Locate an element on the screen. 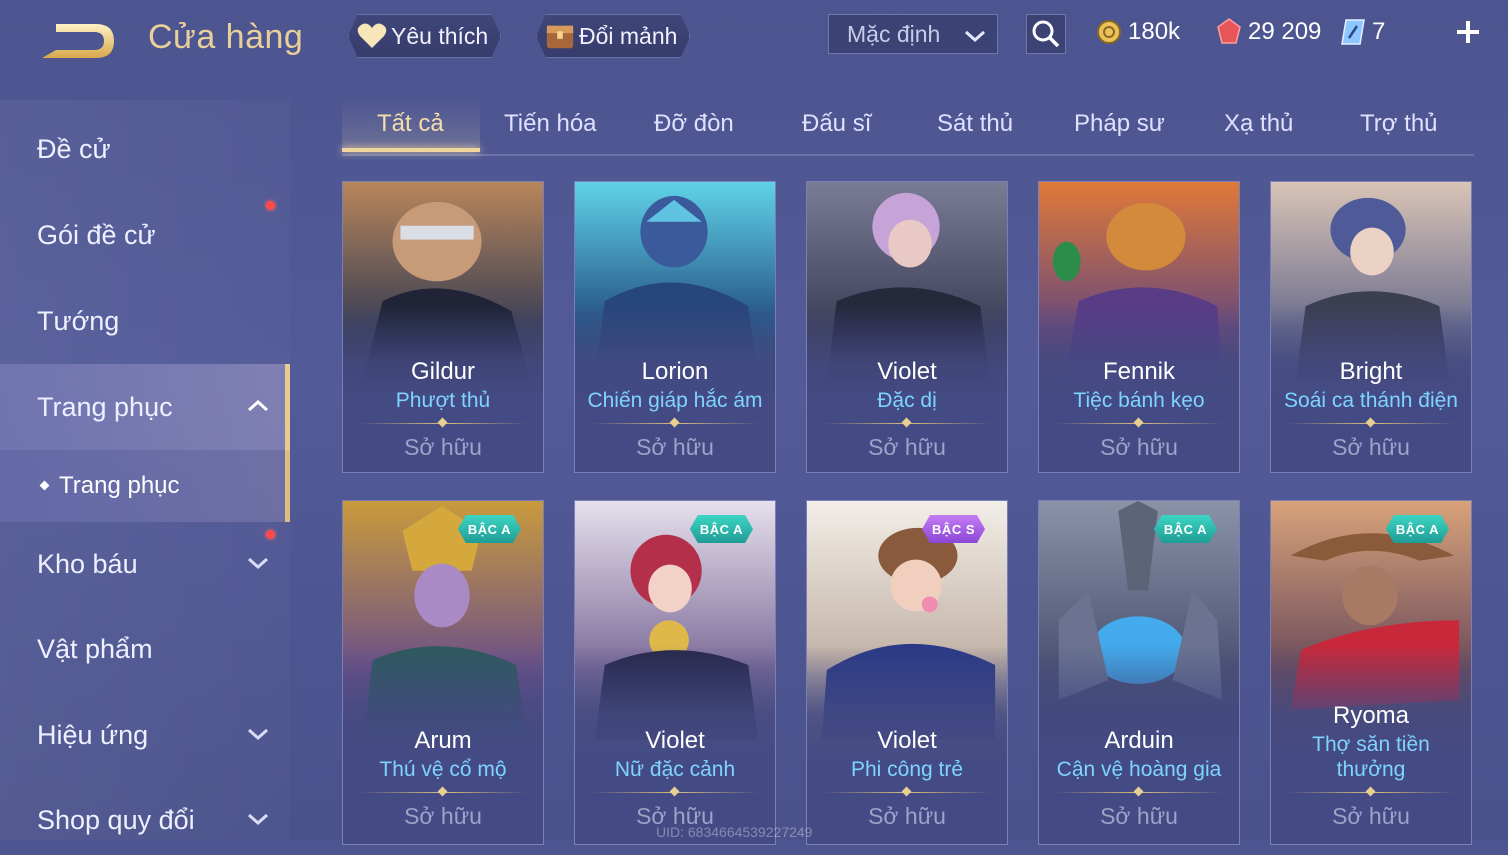 The image size is (1508, 855). sidebar-item-label: Trang phục is located at coordinates (105, 406).